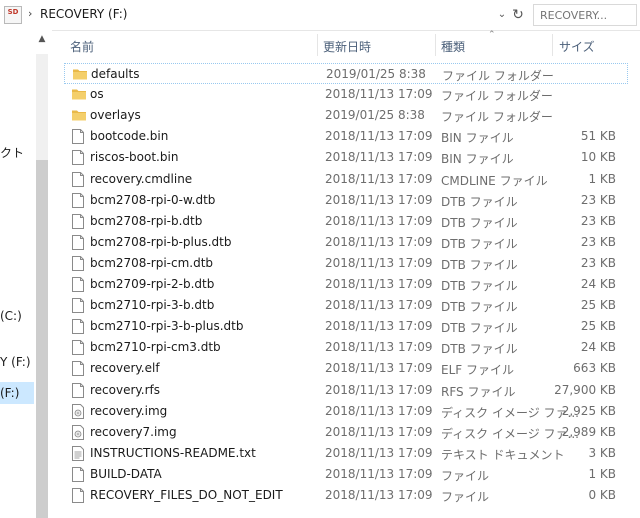 Image resolution: width=640 pixels, height=518 pixels. I want to click on file-name: overlays, so click(115, 115).